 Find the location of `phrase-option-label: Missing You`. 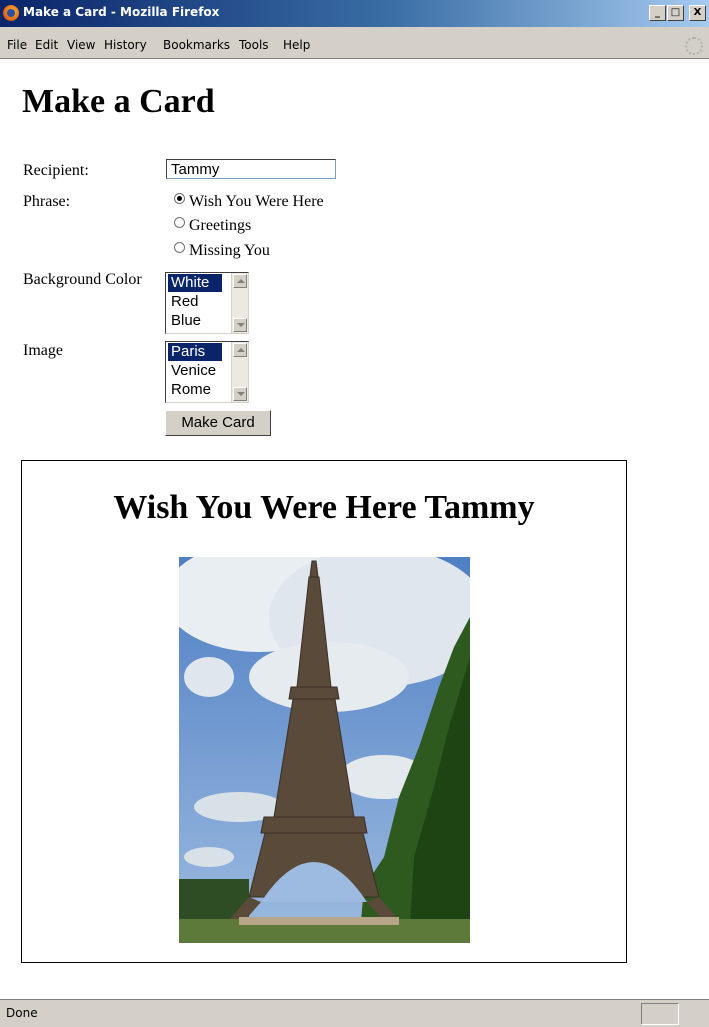

phrase-option-label: Missing You is located at coordinates (229, 250).